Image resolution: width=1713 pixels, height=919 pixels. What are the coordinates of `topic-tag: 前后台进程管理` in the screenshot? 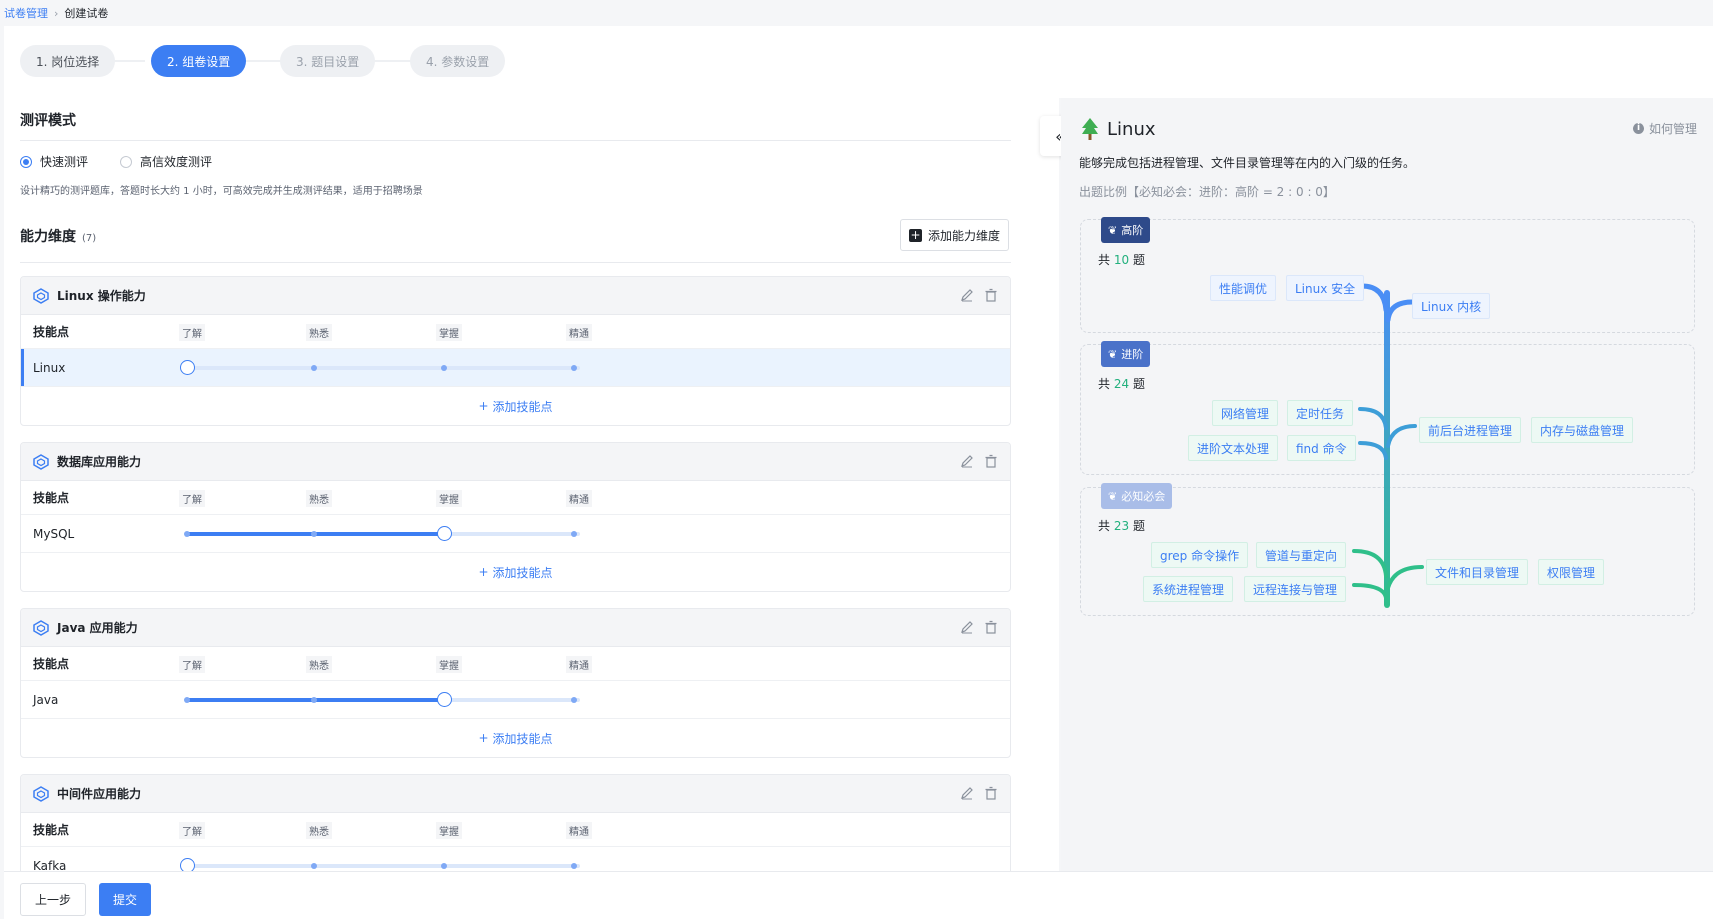 It's located at (1470, 430).